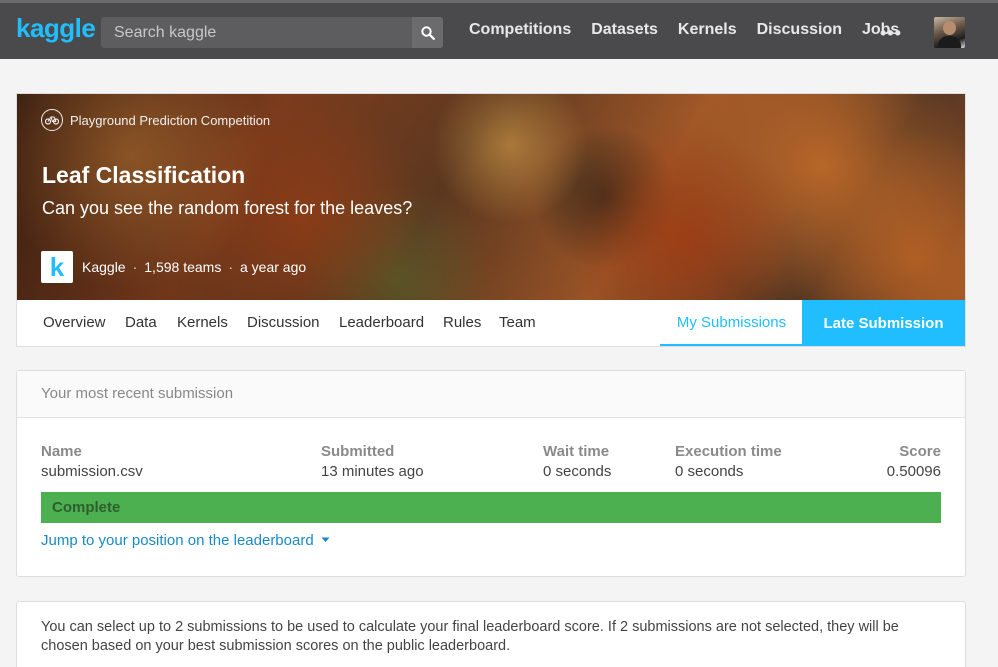 The width and height of the screenshot is (998, 667). What do you see at coordinates (381, 322) in the screenshot?
I see `tab-leaderboard: Leaderboard` at bounding box center [381, 322].